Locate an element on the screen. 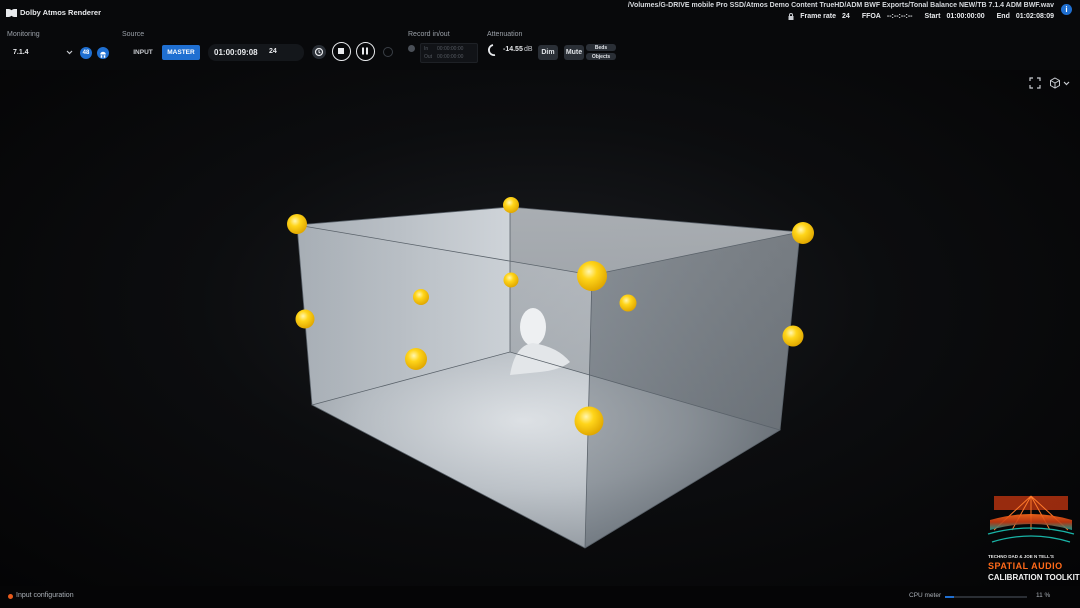 The width and height of the screenshot is (1080, 608). end-value: 01:02:08:09 is located at coordinates (1034, 16).